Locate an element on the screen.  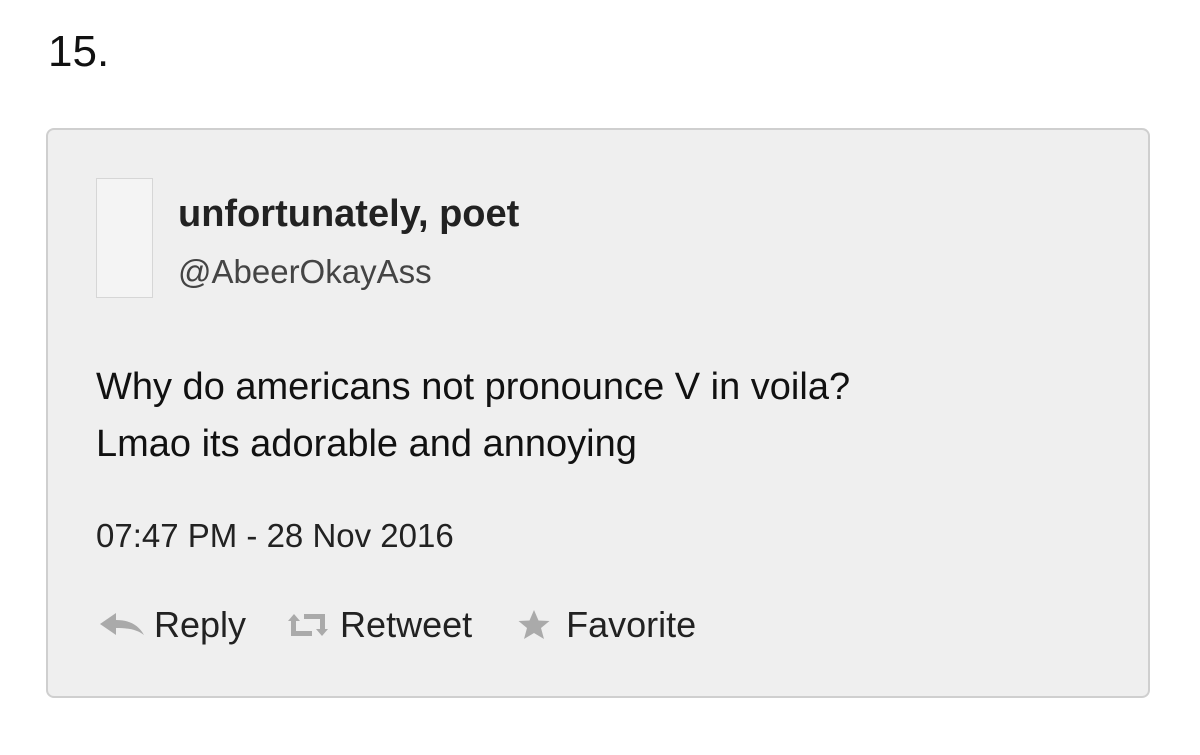
star-icon is located at coordinates (534, 625).